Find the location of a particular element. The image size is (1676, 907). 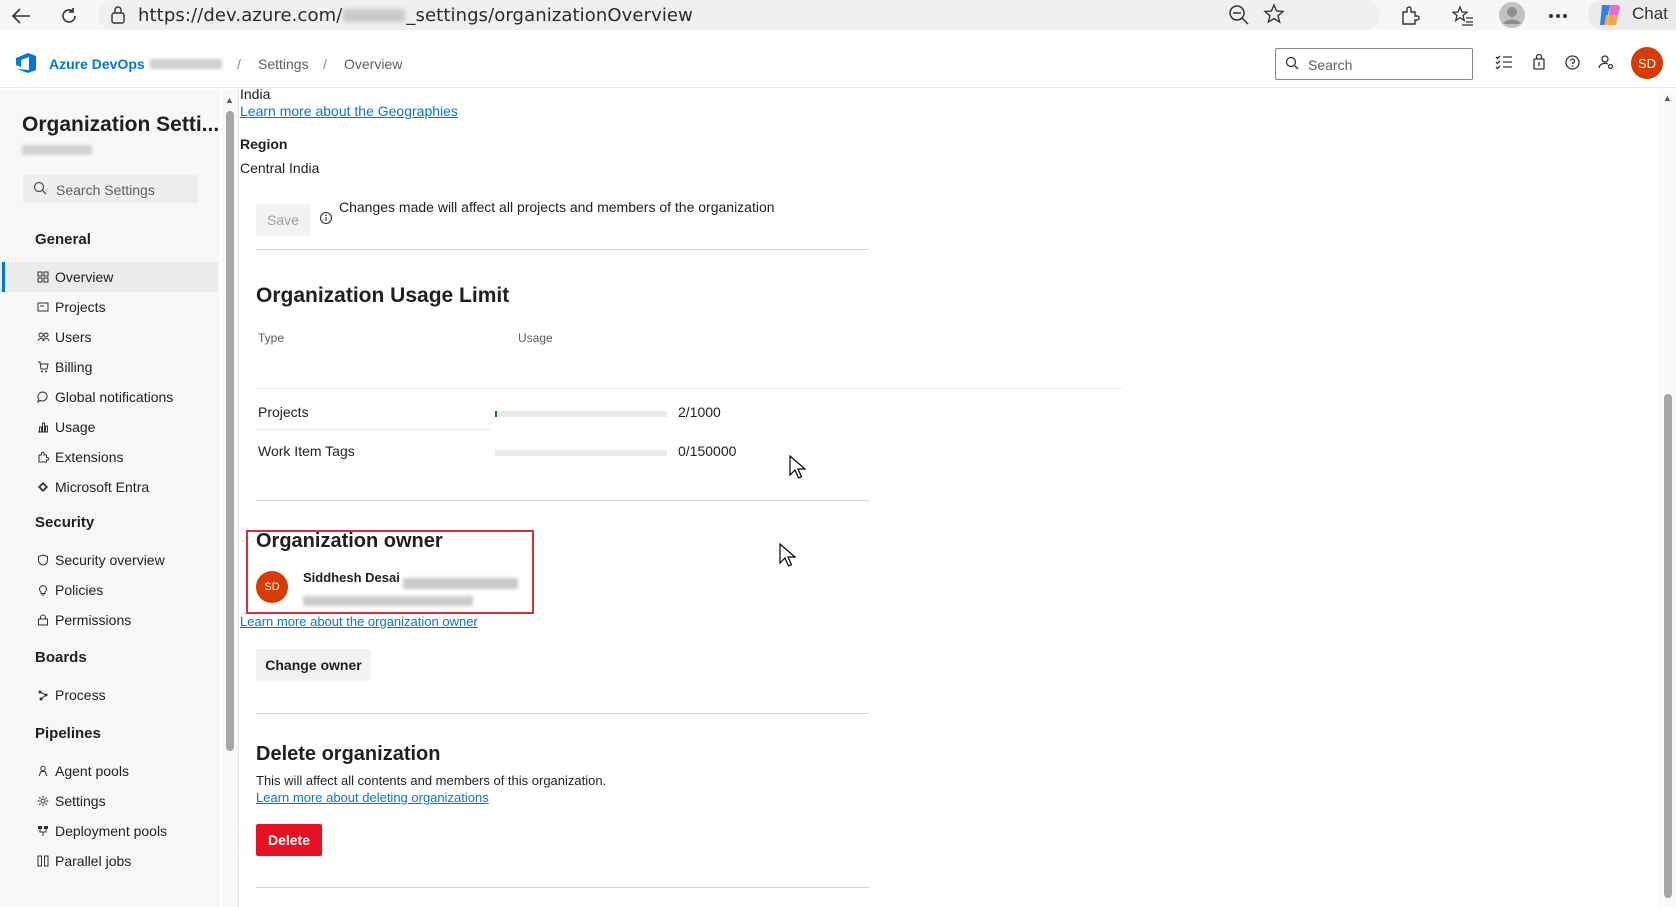

search-input: Search is located at coordinates (1374, 64).